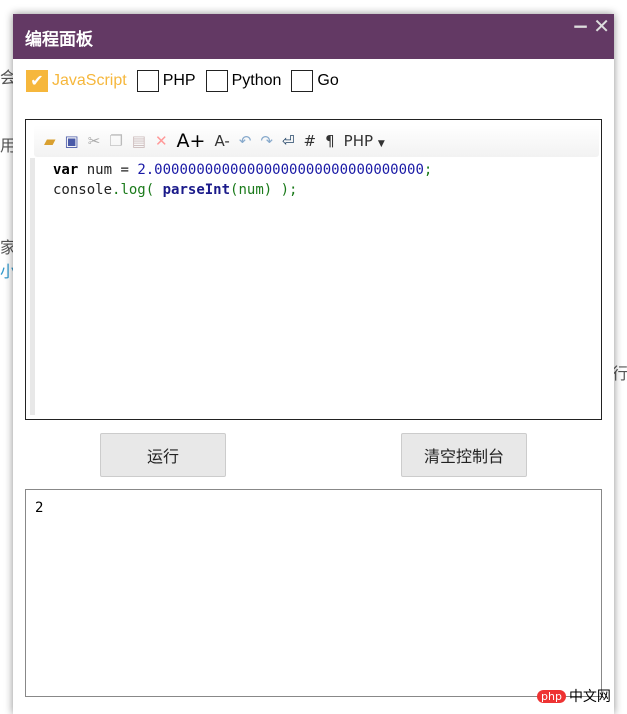 Image resolution: width=627 pixels, height=714 pixels. What do you see at coordinates (601, 26) in the screenshot?
I see `close-icon: ✕` at bounding box center [601, 26].